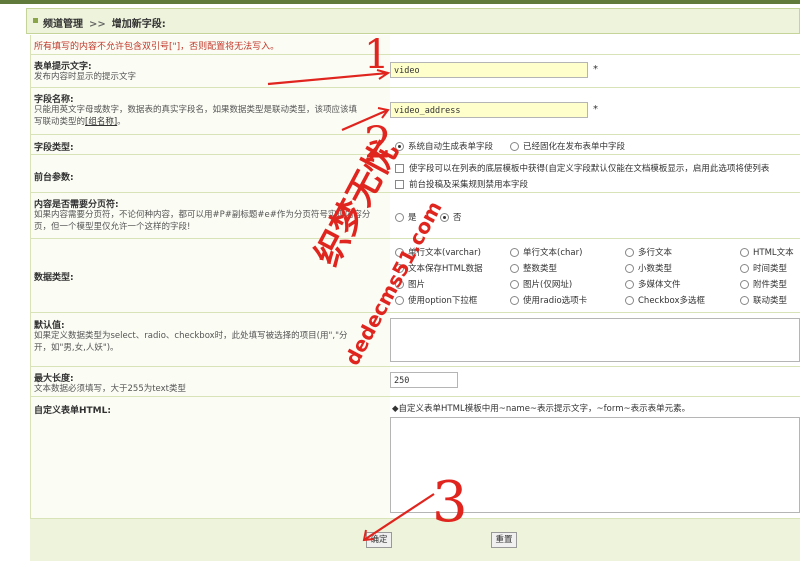 This screenshot has width=800, height=561. What do you see at coordinates (377, 55) in the screenshot?
I see `annotation-number-1: 1` at bounding box center [377, 55].